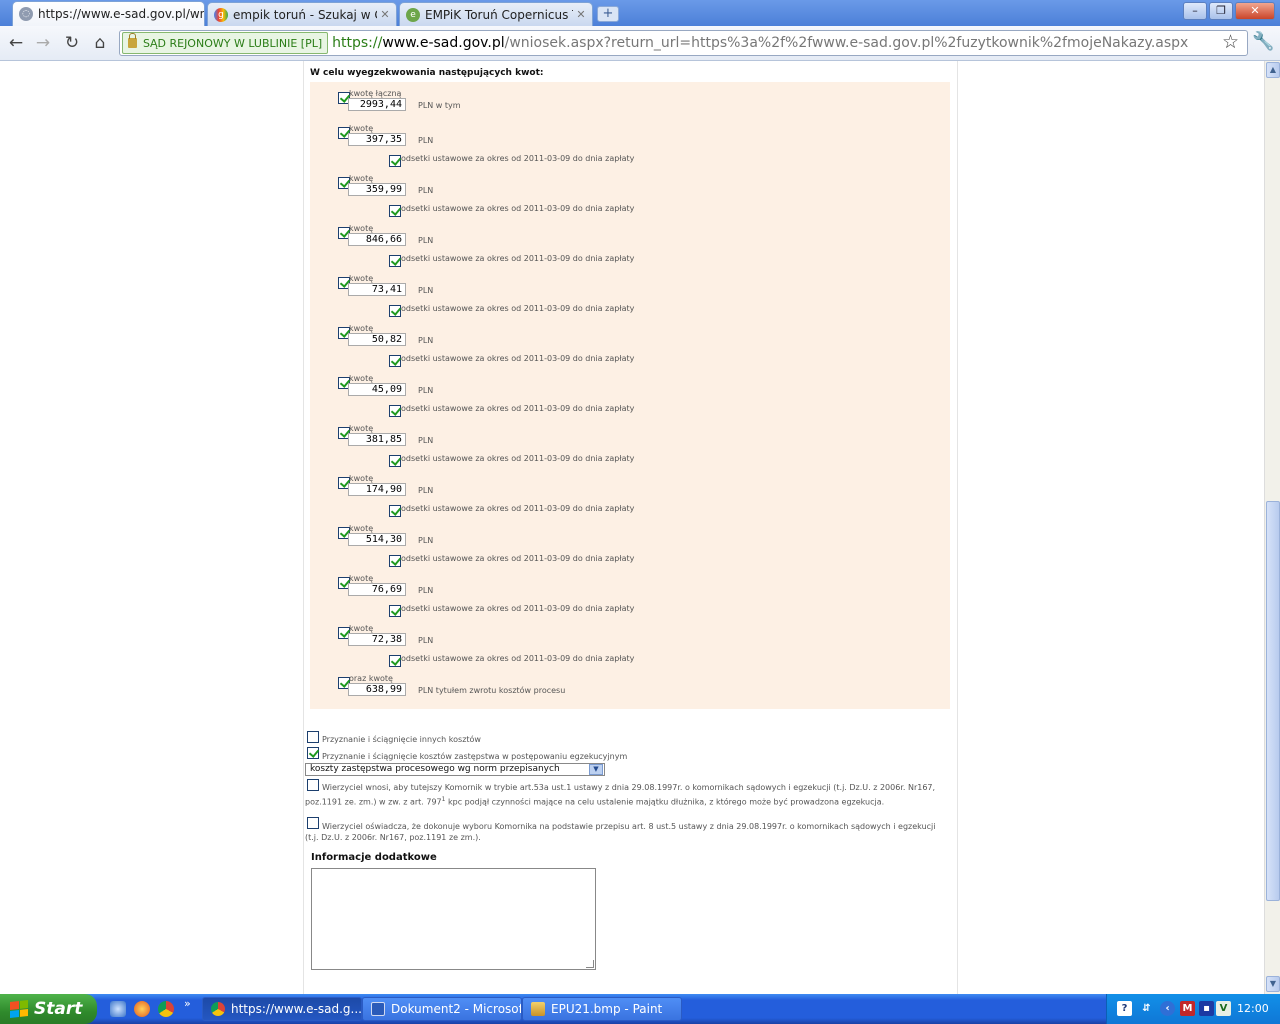  What do you see at coordinates (375, 93) in the screenshot?
I see `total-amount-label: kwotę łączną` at bounding box center [375, 93].